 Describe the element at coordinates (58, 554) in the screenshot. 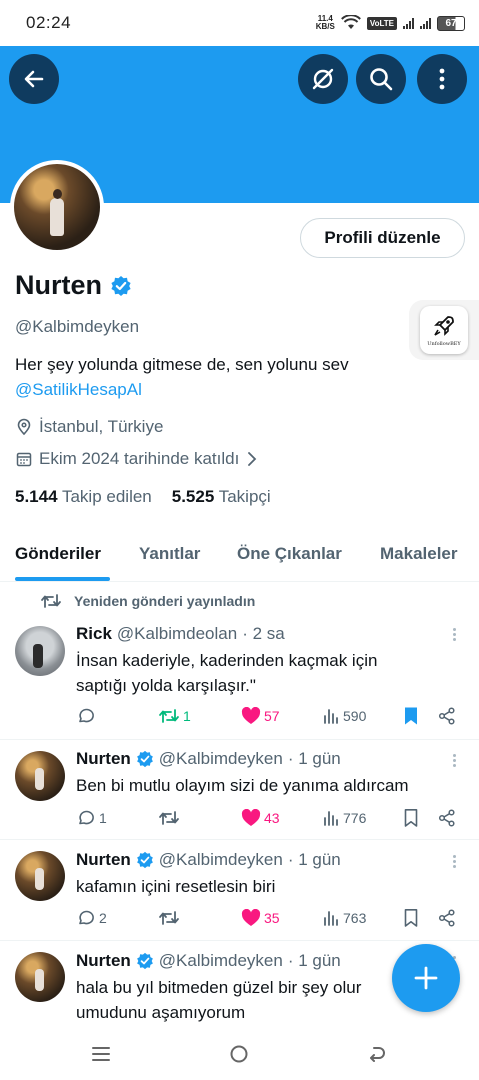

I see `tab-posts: Gönderiler` at that location.